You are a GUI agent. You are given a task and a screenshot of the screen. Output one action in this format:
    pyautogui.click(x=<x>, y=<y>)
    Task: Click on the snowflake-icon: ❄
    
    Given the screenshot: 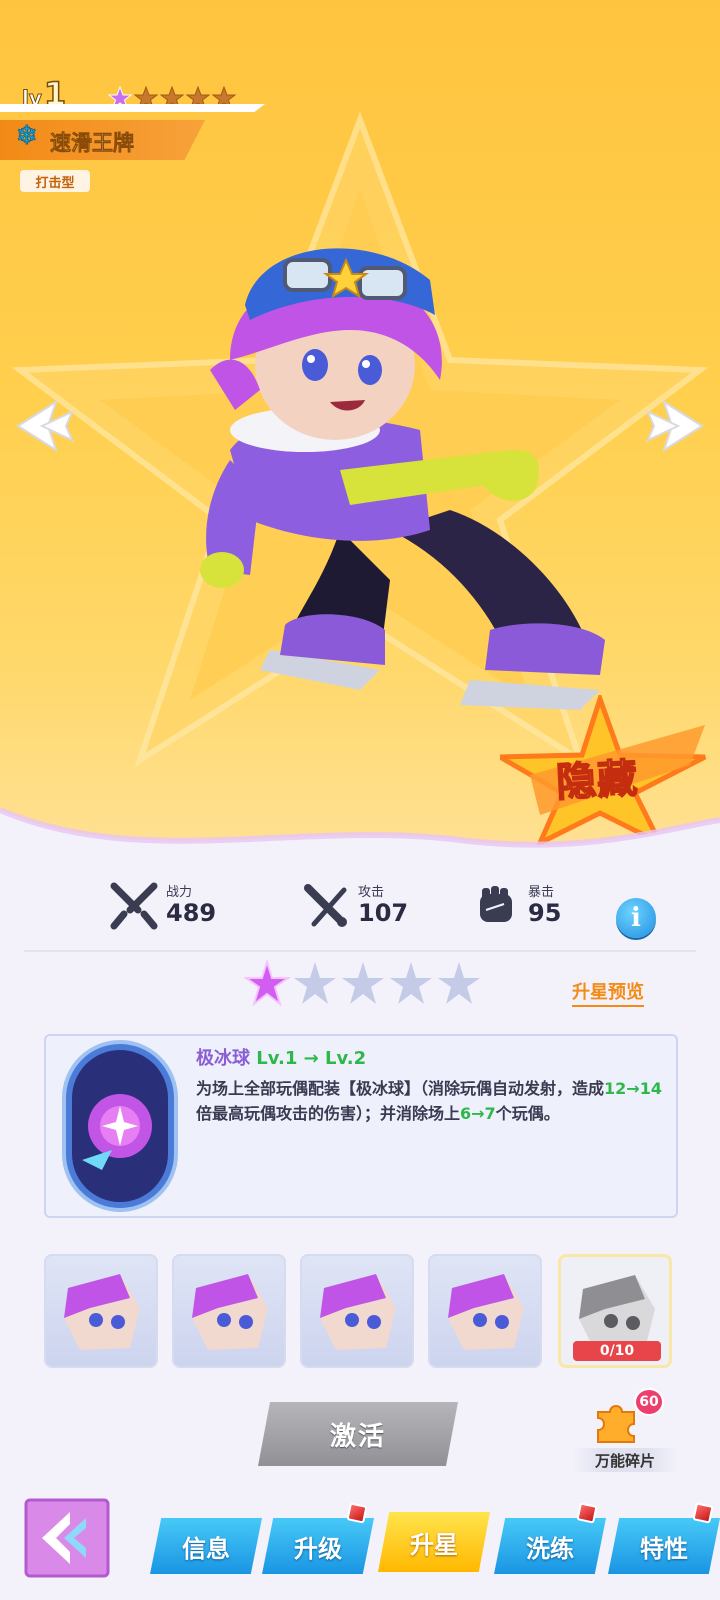 What is the action you would take?
    pyautogui.click(x=27, y=136)
    